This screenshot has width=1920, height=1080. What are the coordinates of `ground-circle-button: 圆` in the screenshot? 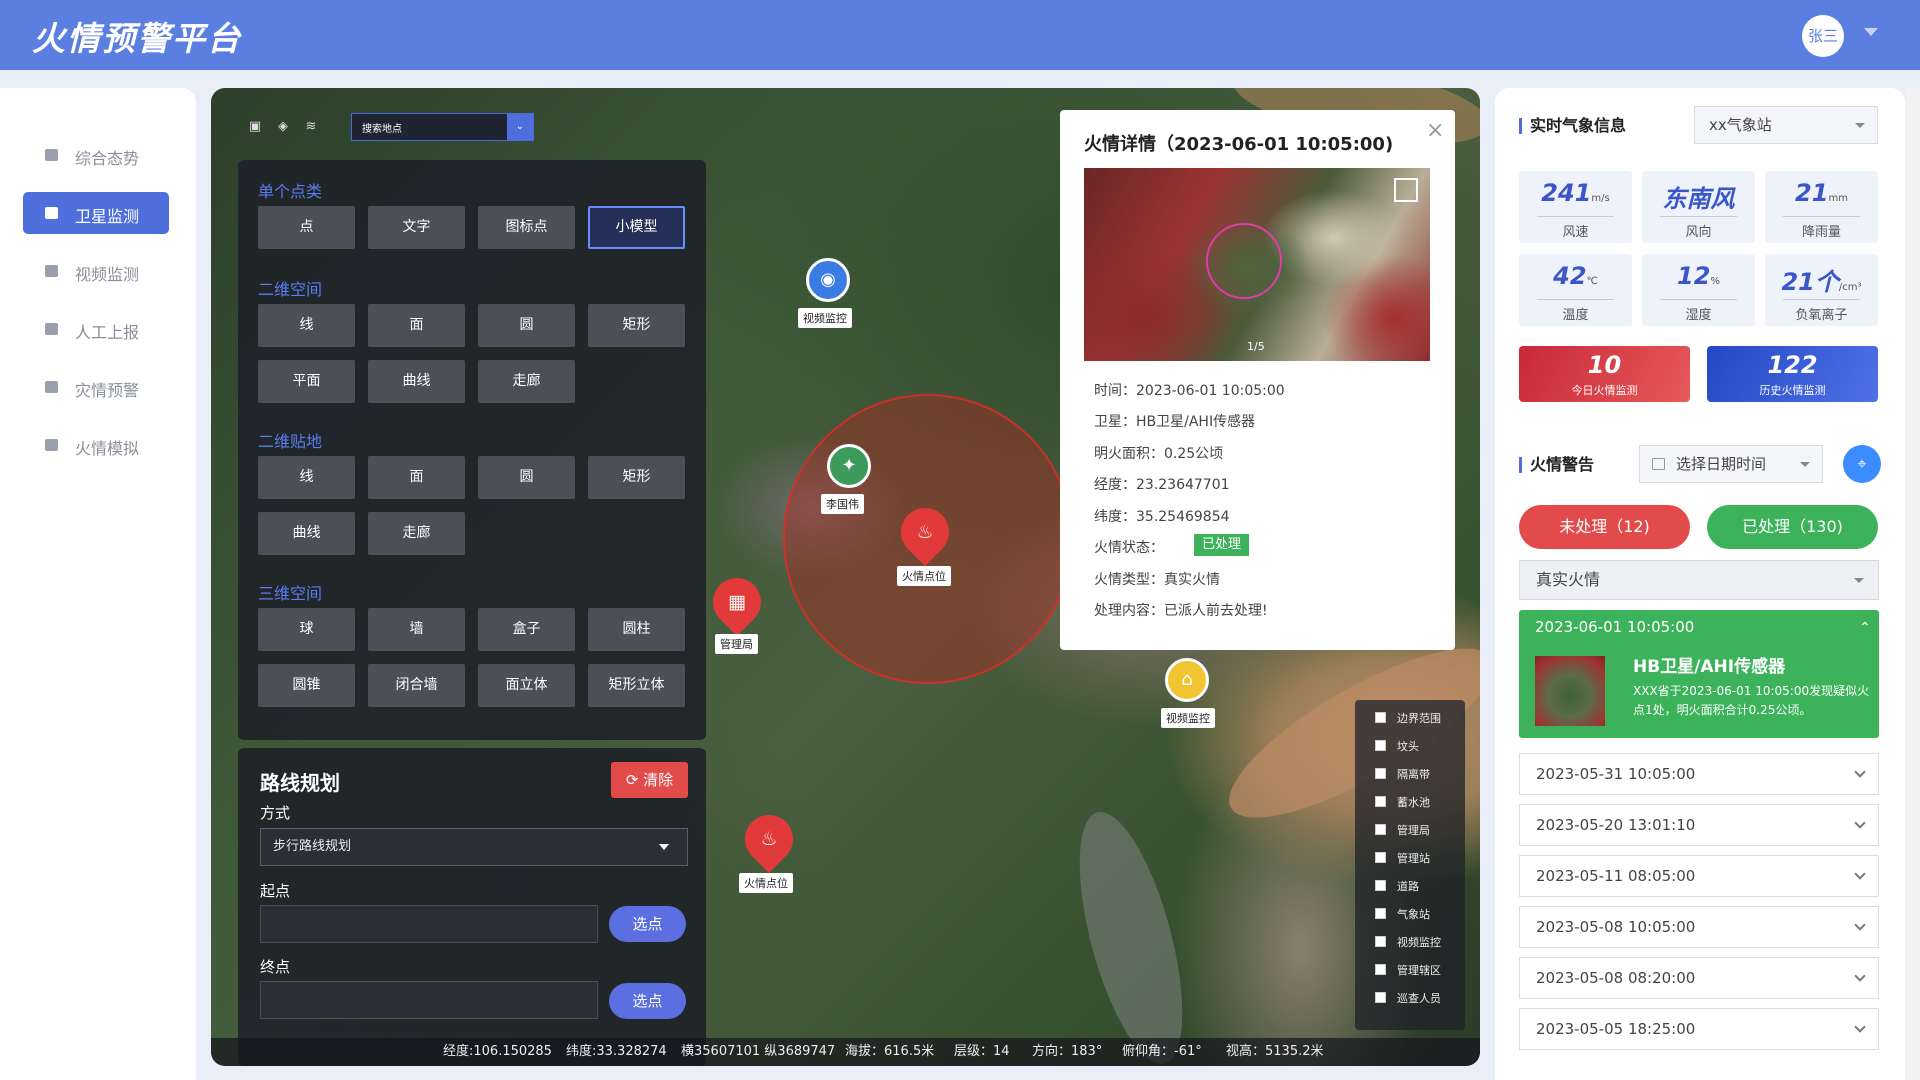 It's located at (526, 477).